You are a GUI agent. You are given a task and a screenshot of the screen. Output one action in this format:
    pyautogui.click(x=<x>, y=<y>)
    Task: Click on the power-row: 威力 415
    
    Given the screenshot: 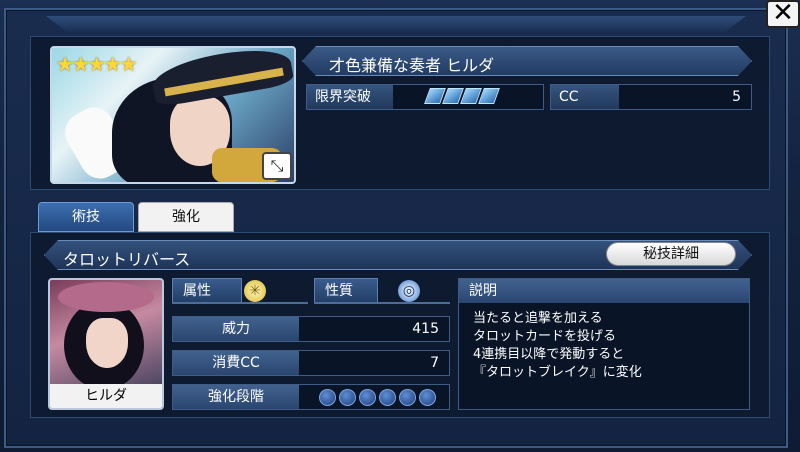 What is the action you would take?
    pyautogui.click(x=311, y=329)
    